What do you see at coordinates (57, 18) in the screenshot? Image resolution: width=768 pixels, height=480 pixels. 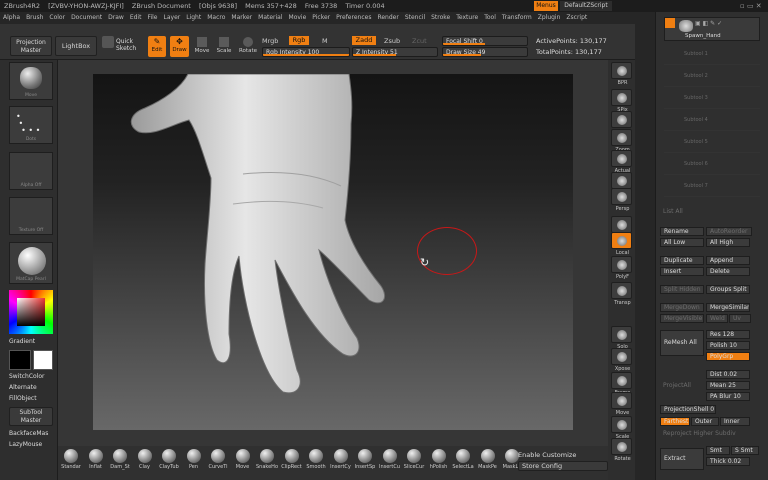 I see `menu-color: Color` at bounding box center [57, 18].